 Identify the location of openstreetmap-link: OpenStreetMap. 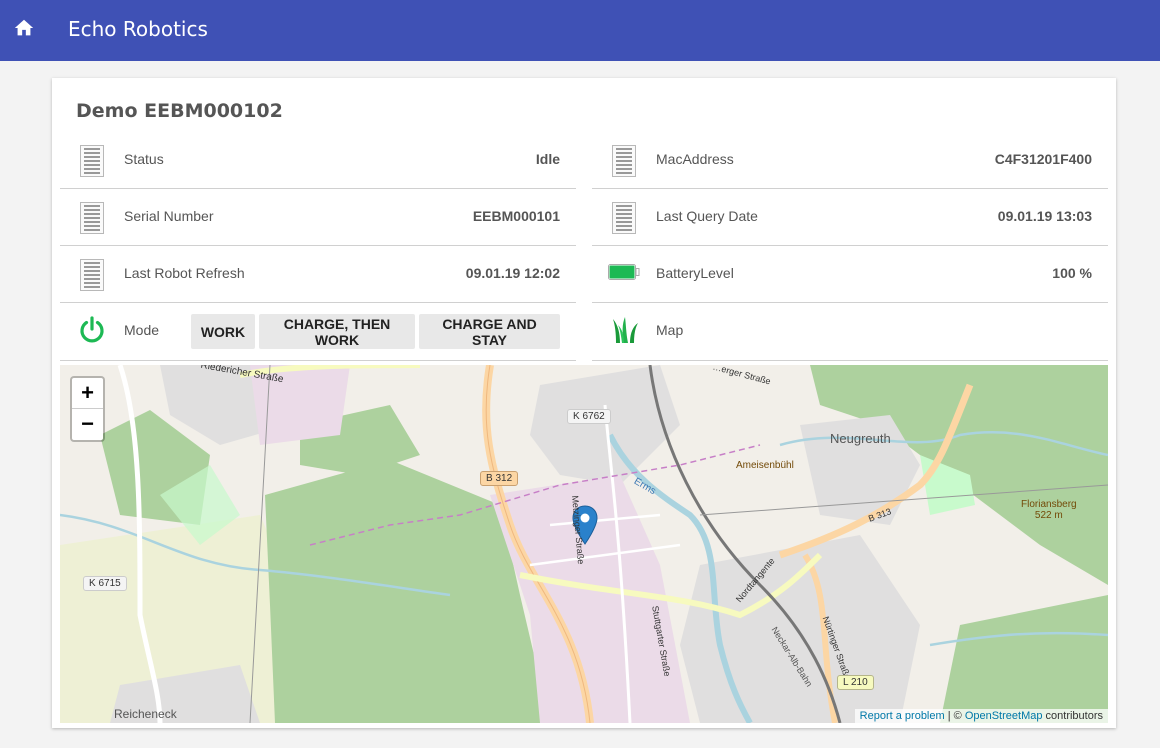
(1004, 716).